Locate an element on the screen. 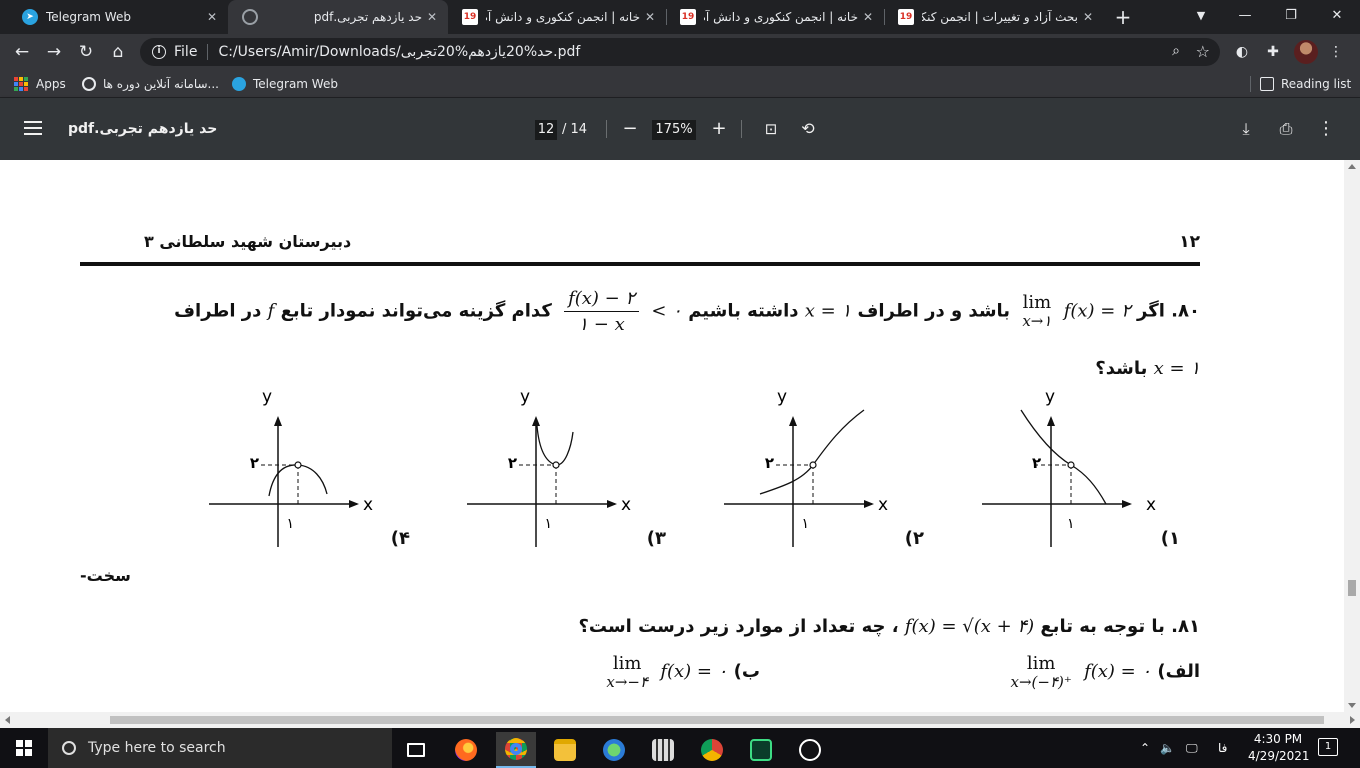 The height and width of the screenshot is (768, 1360). lim-sub: x→(−۴)⁺ is located at coordinates (1041, 681).